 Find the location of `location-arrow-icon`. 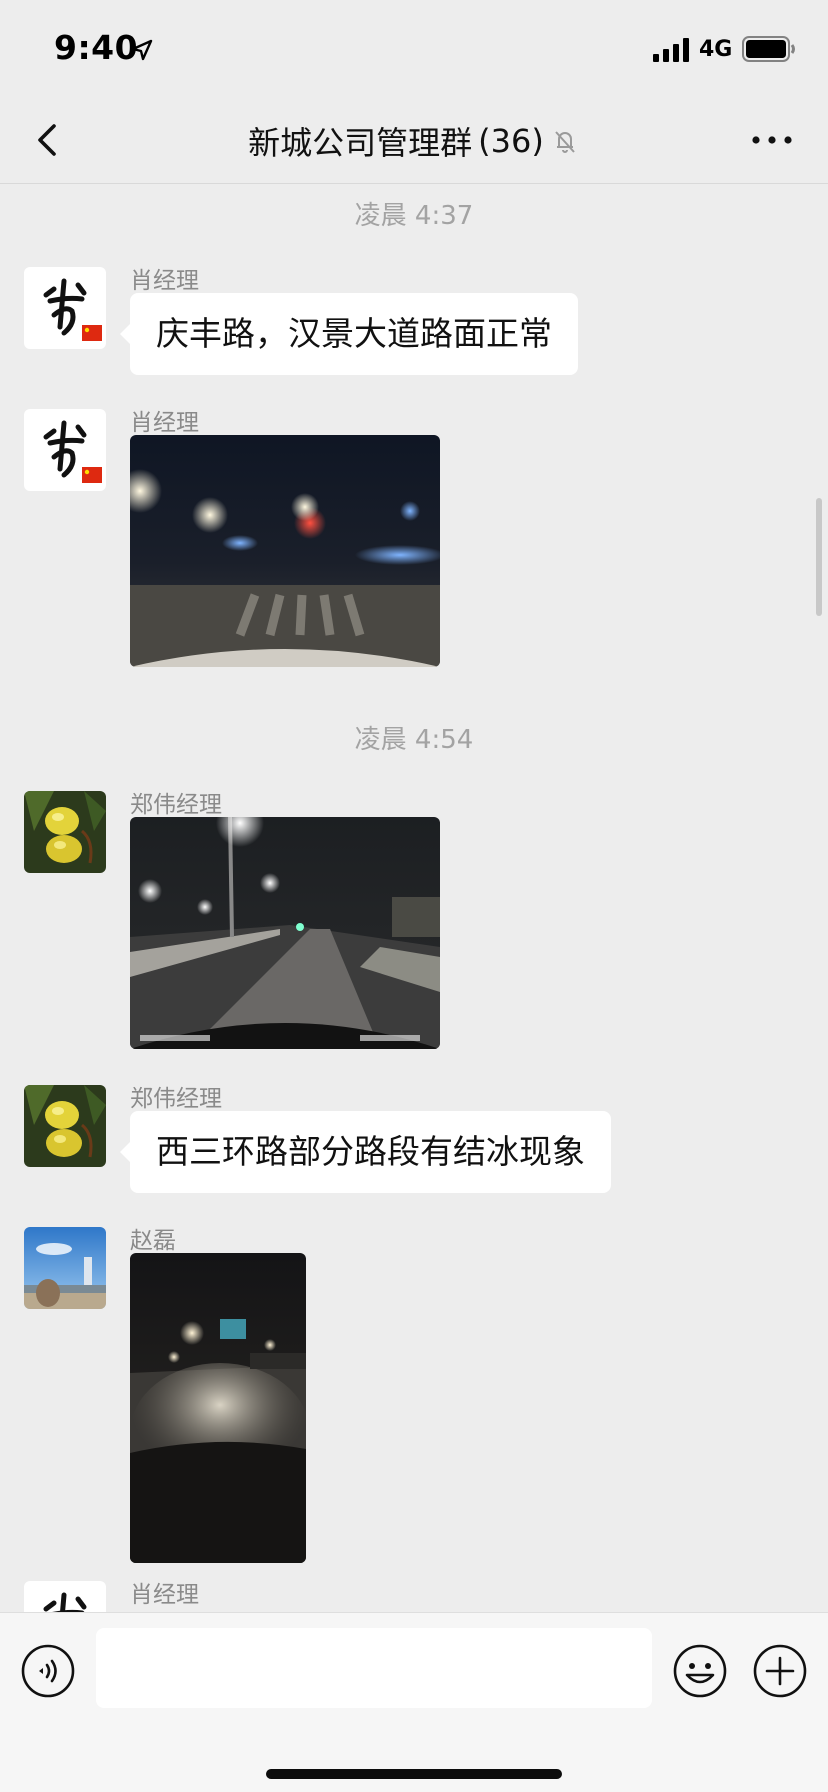

location-arrow-icon is located at coordinates (142, 50).